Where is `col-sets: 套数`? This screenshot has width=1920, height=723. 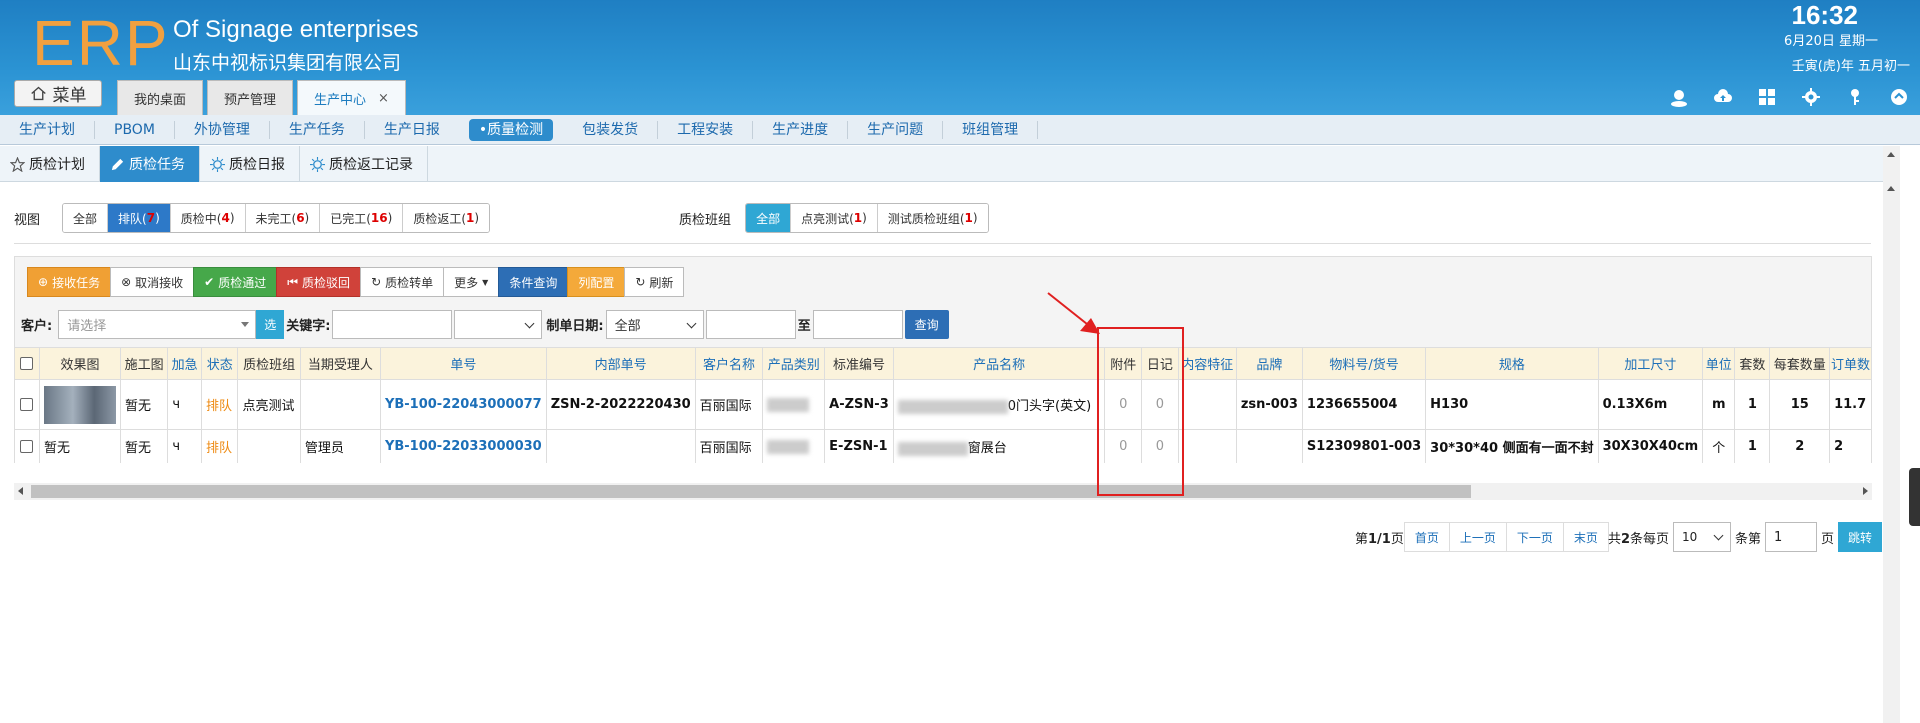 col-sets: 套数 is located at coordinates (1752, 363).